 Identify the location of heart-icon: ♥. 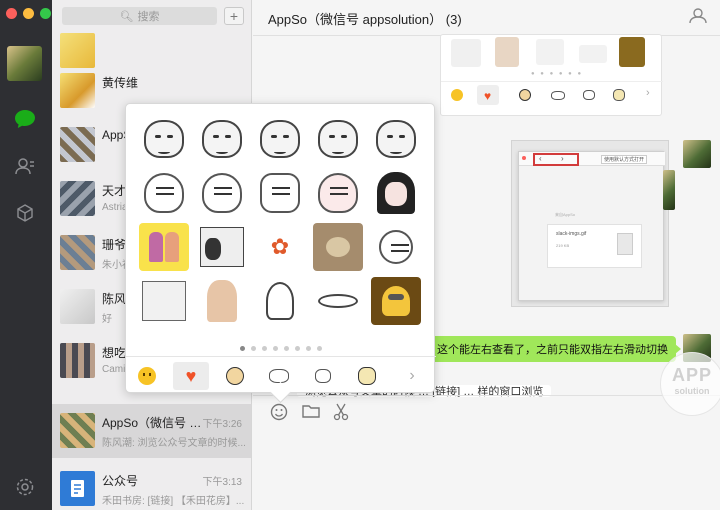
(191, 376).